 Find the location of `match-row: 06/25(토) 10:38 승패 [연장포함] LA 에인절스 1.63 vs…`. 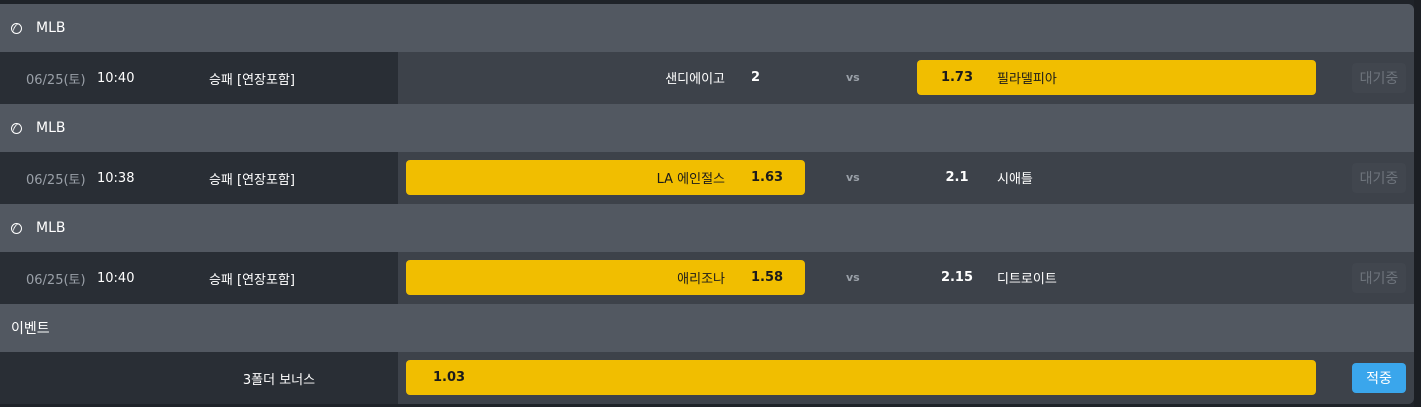

match-row: 06/25(토) 10:38 승패 [연장포함] LA 에인절스 1.63 vs… is located at coordinates (707, 178).